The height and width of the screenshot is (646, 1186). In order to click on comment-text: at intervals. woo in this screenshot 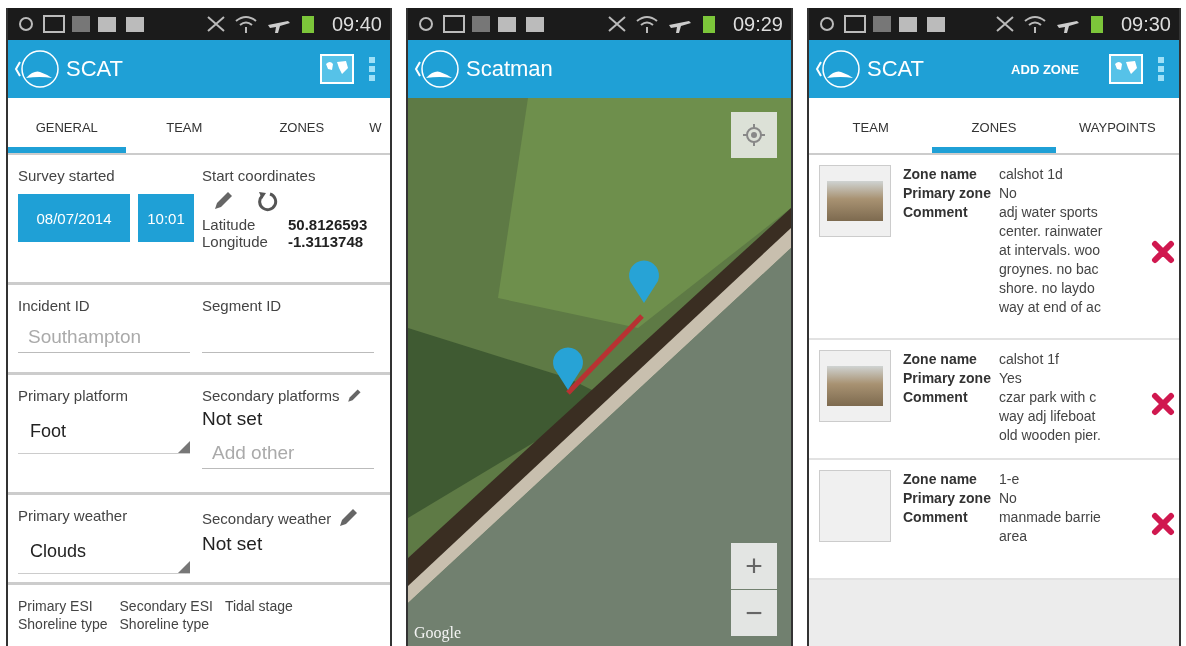, I will do `click(1050, 250)`.